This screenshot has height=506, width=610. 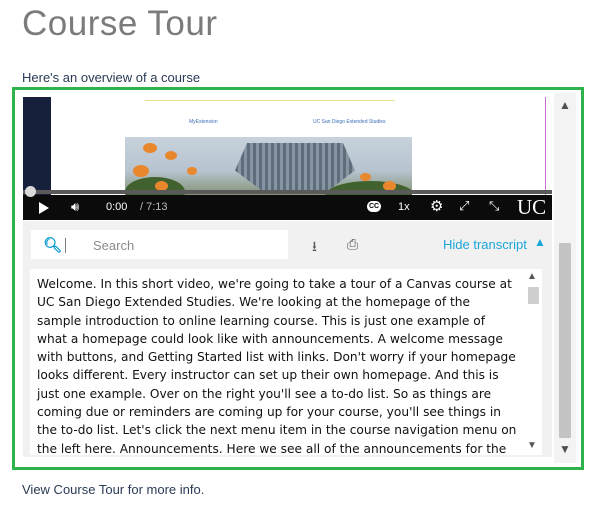 I want to click on progress-knob, so click(x=30, y=191).